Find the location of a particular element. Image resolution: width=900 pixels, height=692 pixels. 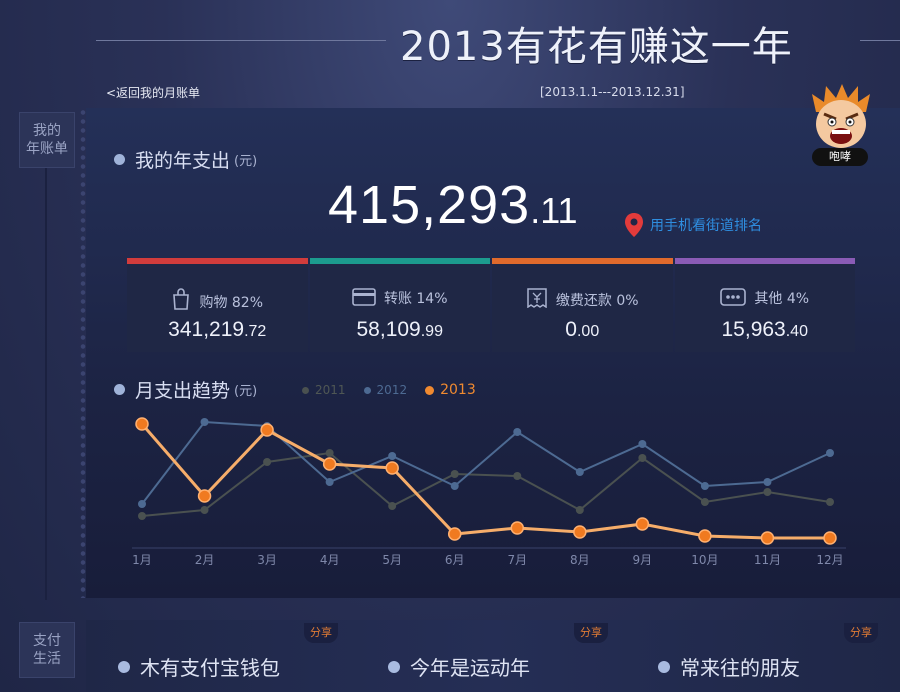

x-tick-label: 6月 is located at coordinates (455, 560).